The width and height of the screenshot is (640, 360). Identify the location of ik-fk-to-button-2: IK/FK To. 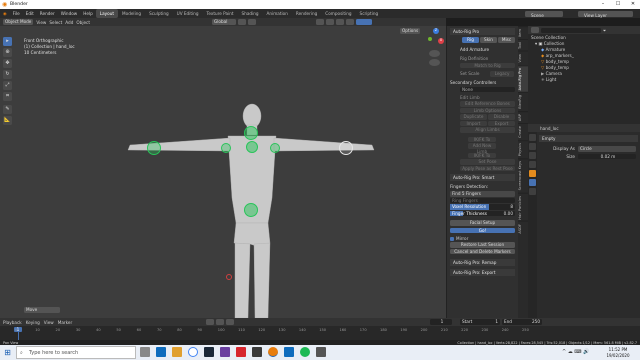
(482, 155).